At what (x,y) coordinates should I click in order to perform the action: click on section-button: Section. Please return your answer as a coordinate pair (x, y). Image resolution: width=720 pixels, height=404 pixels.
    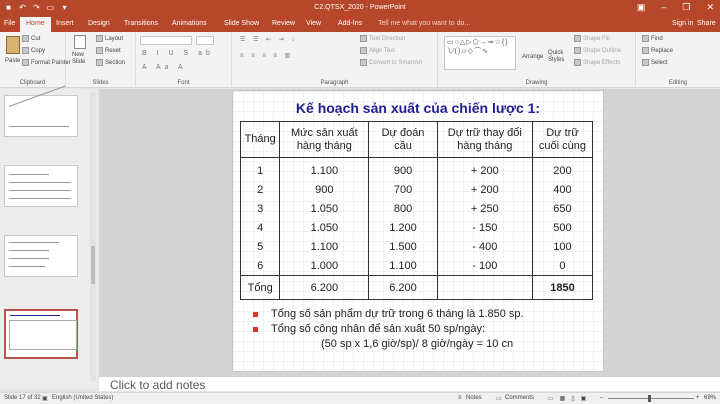
    Looking at the image, I should click on (110, 62).